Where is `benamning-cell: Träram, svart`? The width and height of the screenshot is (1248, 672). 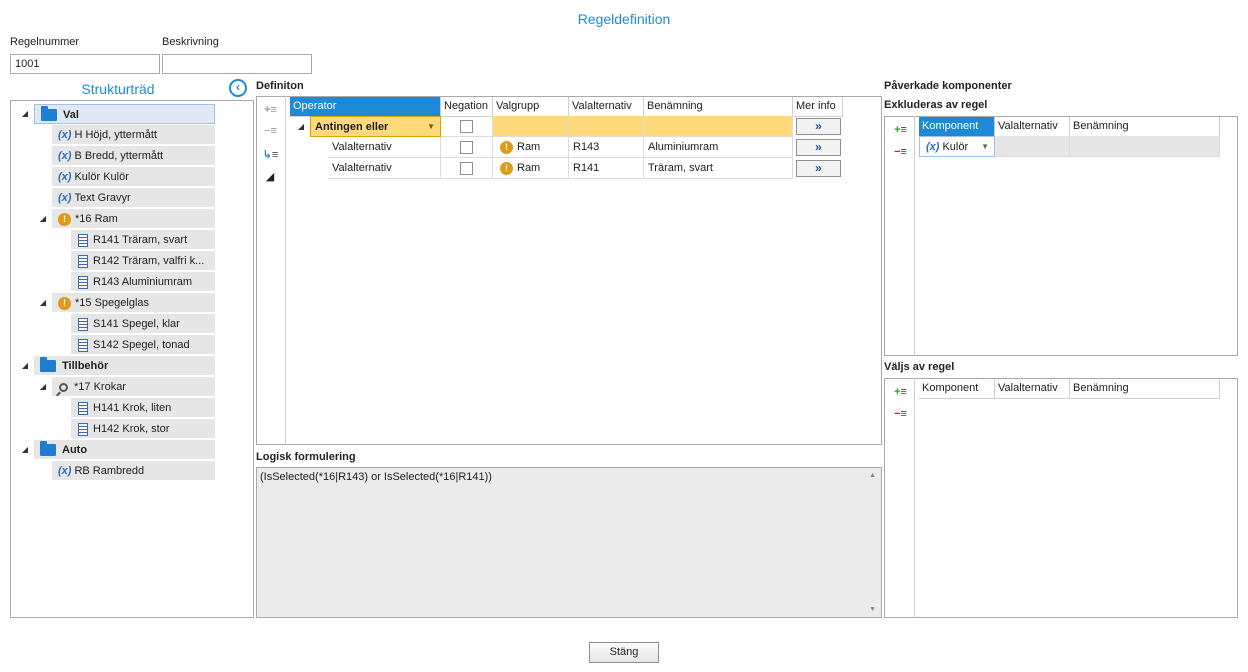 benamning-cell: Träram, svart is located at coordinates (718, 168).